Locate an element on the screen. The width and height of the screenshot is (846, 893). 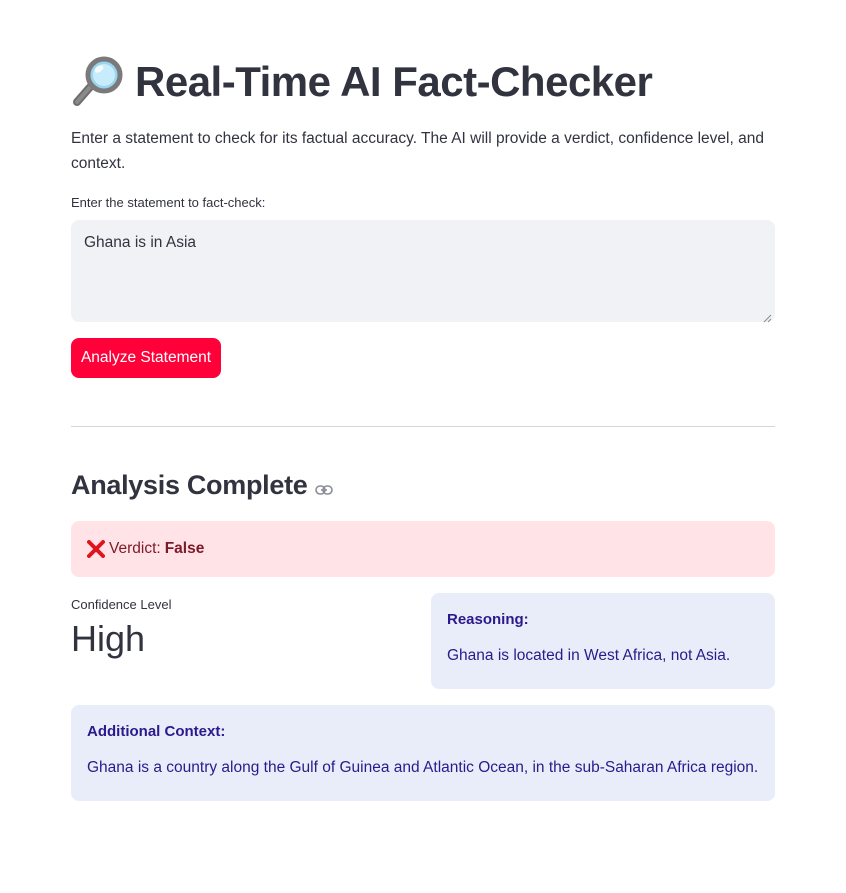
verdict-alert: Verdict: False is located at coordinates (423, 549).